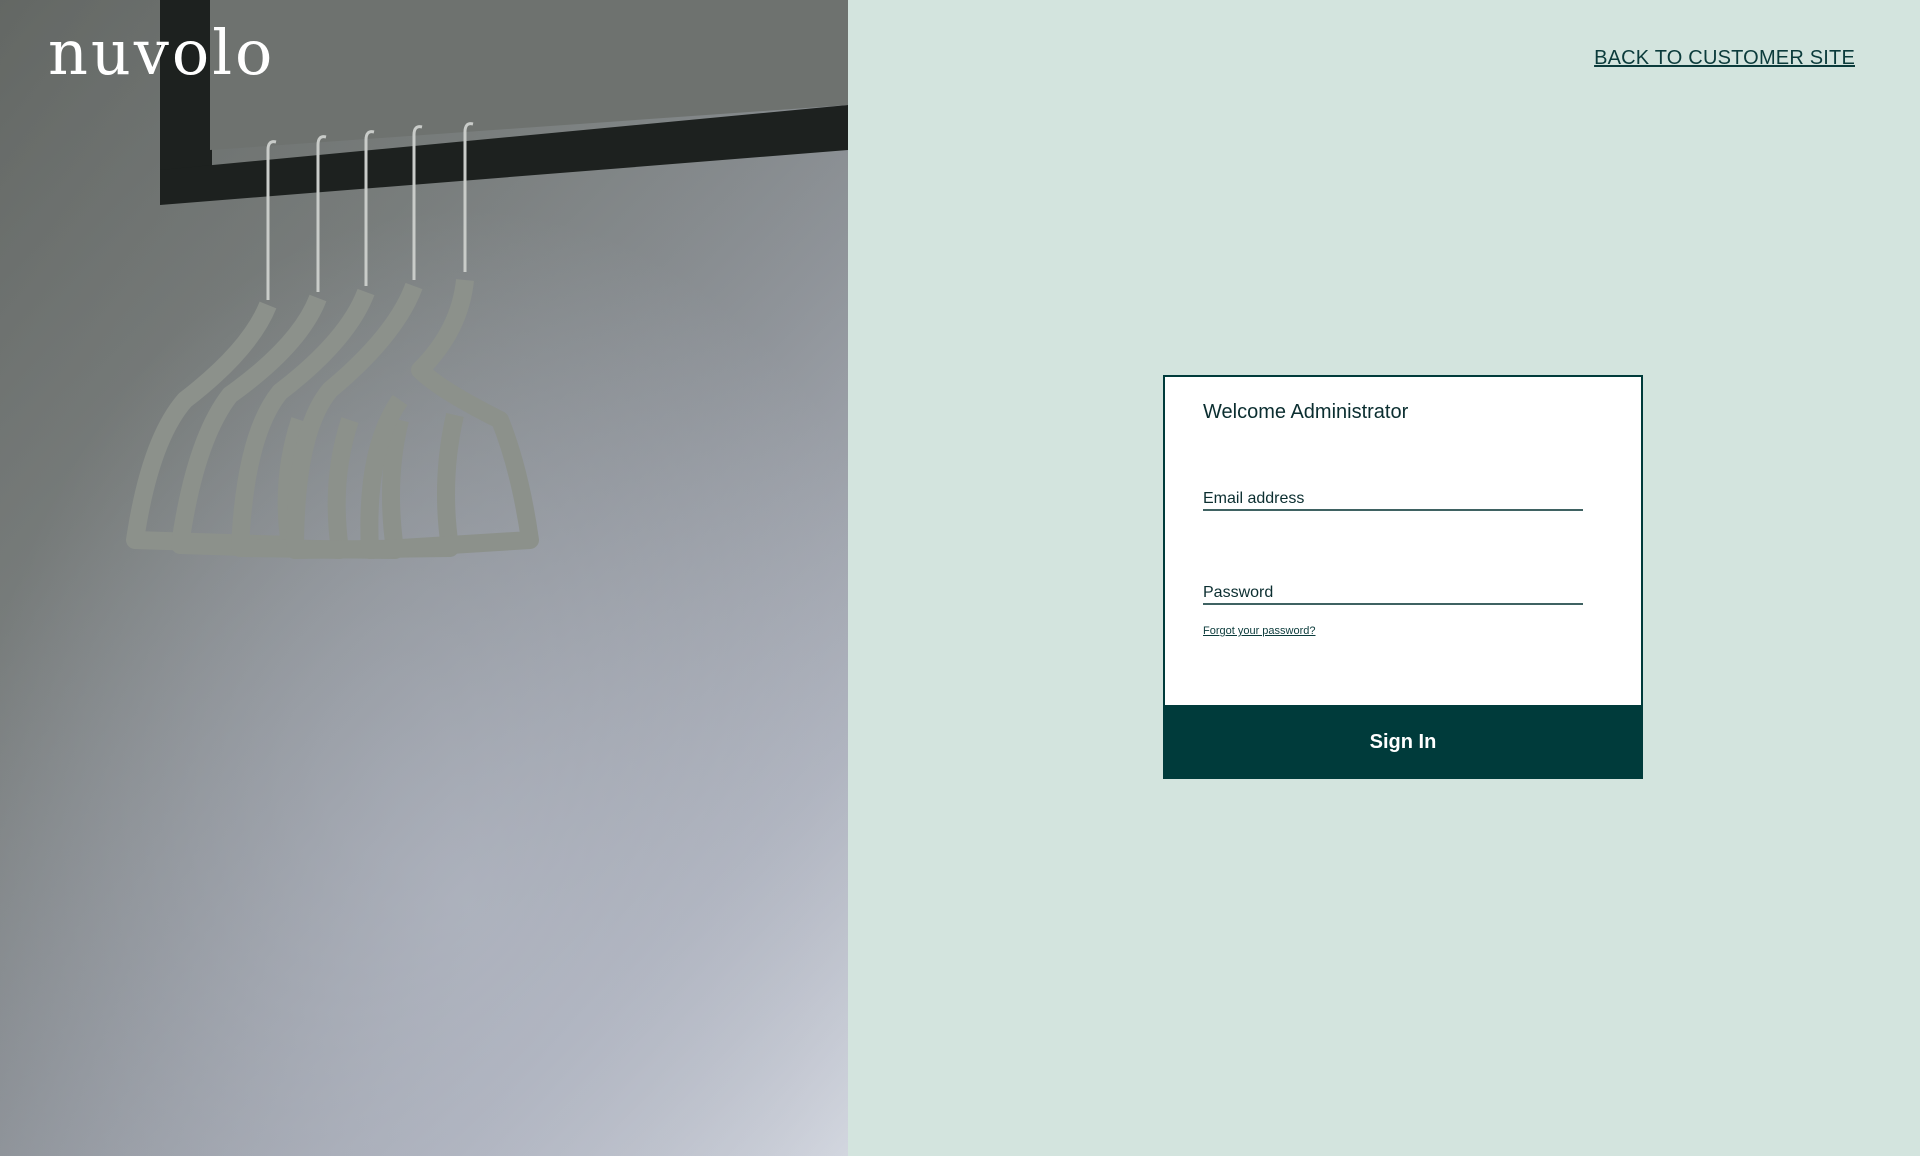 This screenshot has width=1920, height=1156. What do you see at coordinates (162, 52) in the screenshot?
I see `nuvolo-logo: nuvolo` at bounding box center [162, 52].